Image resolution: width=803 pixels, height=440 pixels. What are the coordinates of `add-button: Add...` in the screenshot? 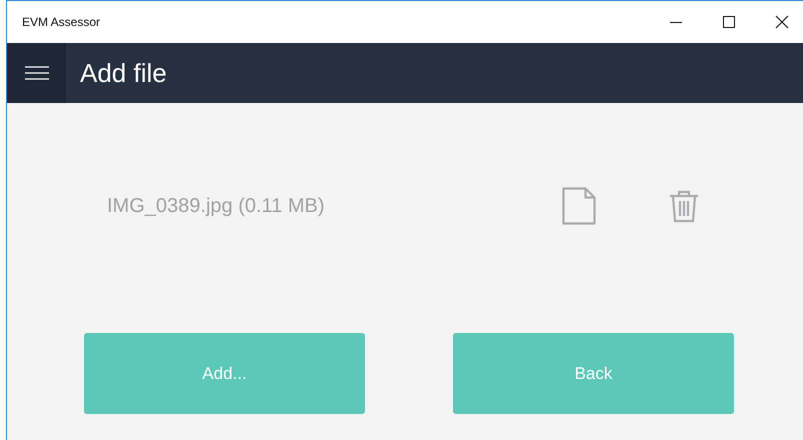 It's located at (224, 373).